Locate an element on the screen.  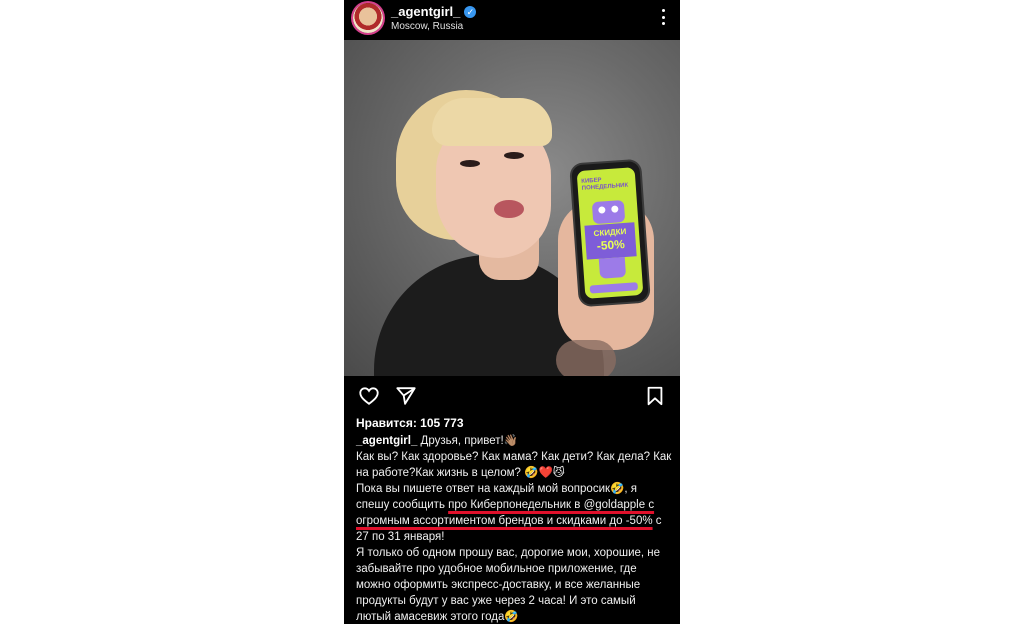
likes-count: Нравится: 105 773 is located at coordinates (410, 423).